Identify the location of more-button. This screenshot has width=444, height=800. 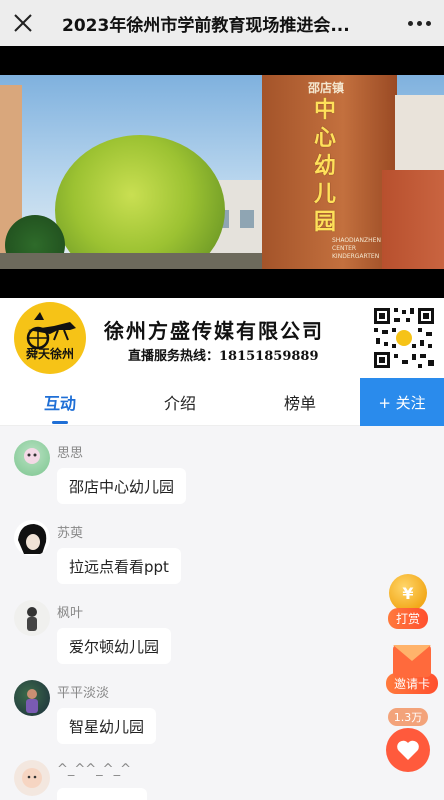
(419, 23).